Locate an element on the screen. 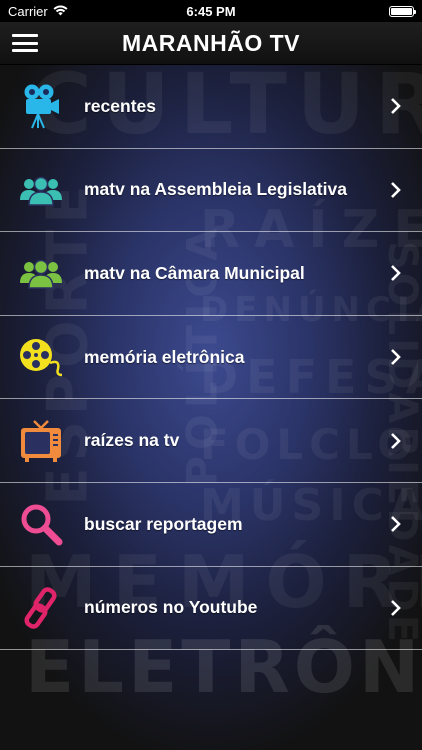 The image size is (422, 750). menu-item-memoria: memória eletrônica is located at coordinates (211, 358).